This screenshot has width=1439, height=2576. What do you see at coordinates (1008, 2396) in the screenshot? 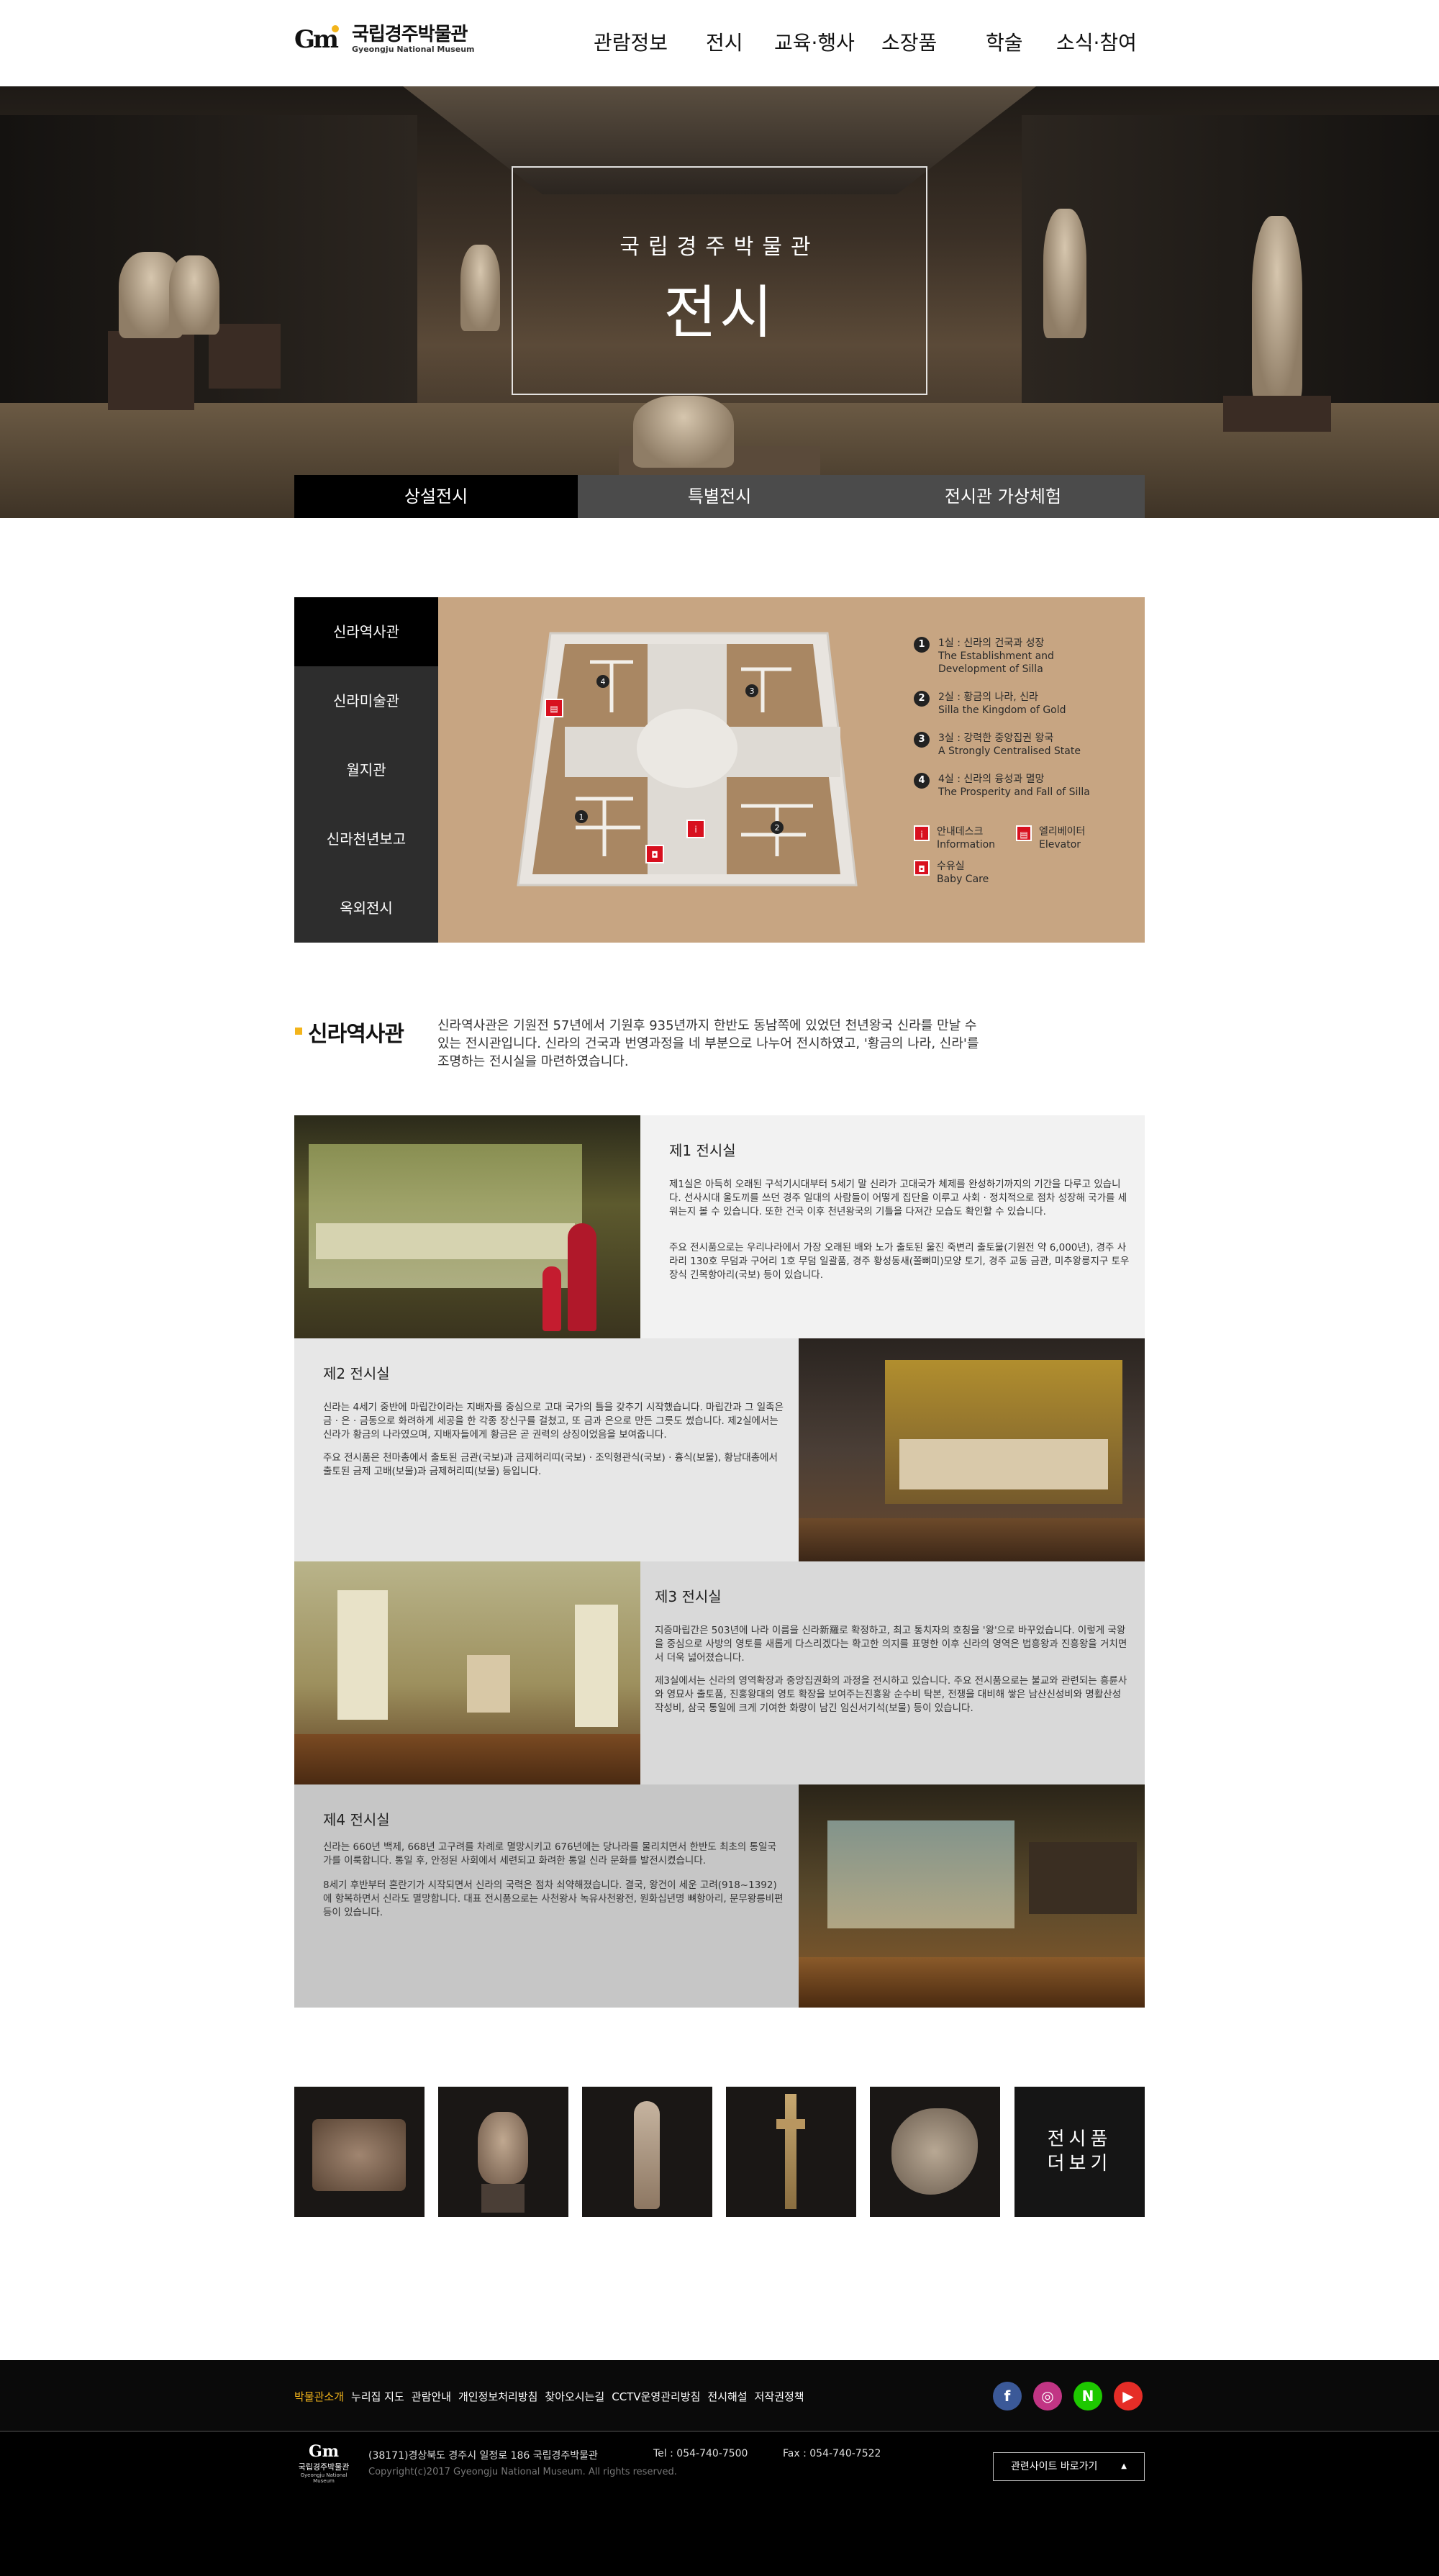
I see `facebook-icon: f` at bounding box center [1008, 2396].